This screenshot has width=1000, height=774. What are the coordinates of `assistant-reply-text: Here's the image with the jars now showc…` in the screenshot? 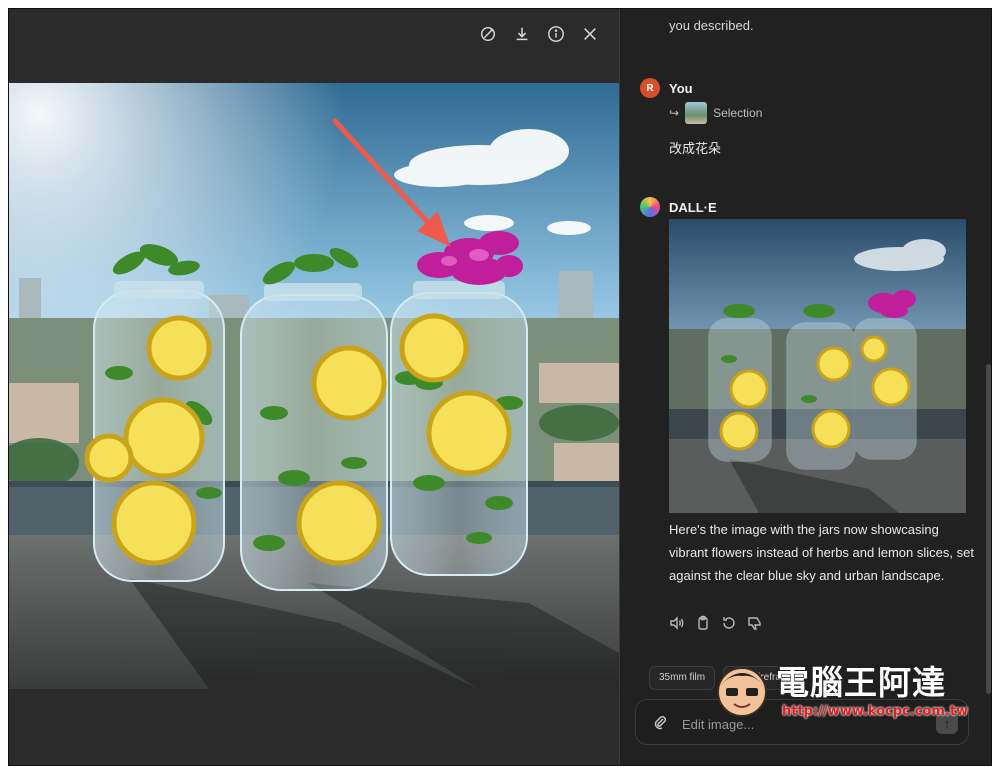 It's located at (821, 552).